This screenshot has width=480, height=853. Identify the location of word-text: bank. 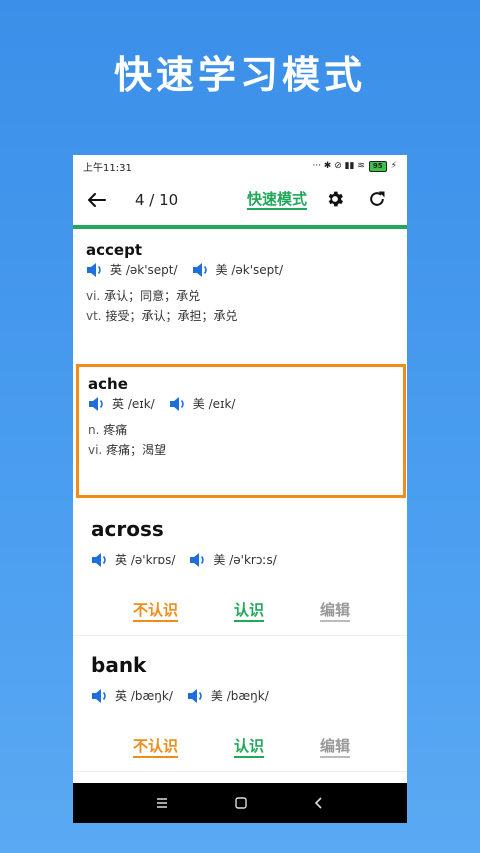
(119, 665).